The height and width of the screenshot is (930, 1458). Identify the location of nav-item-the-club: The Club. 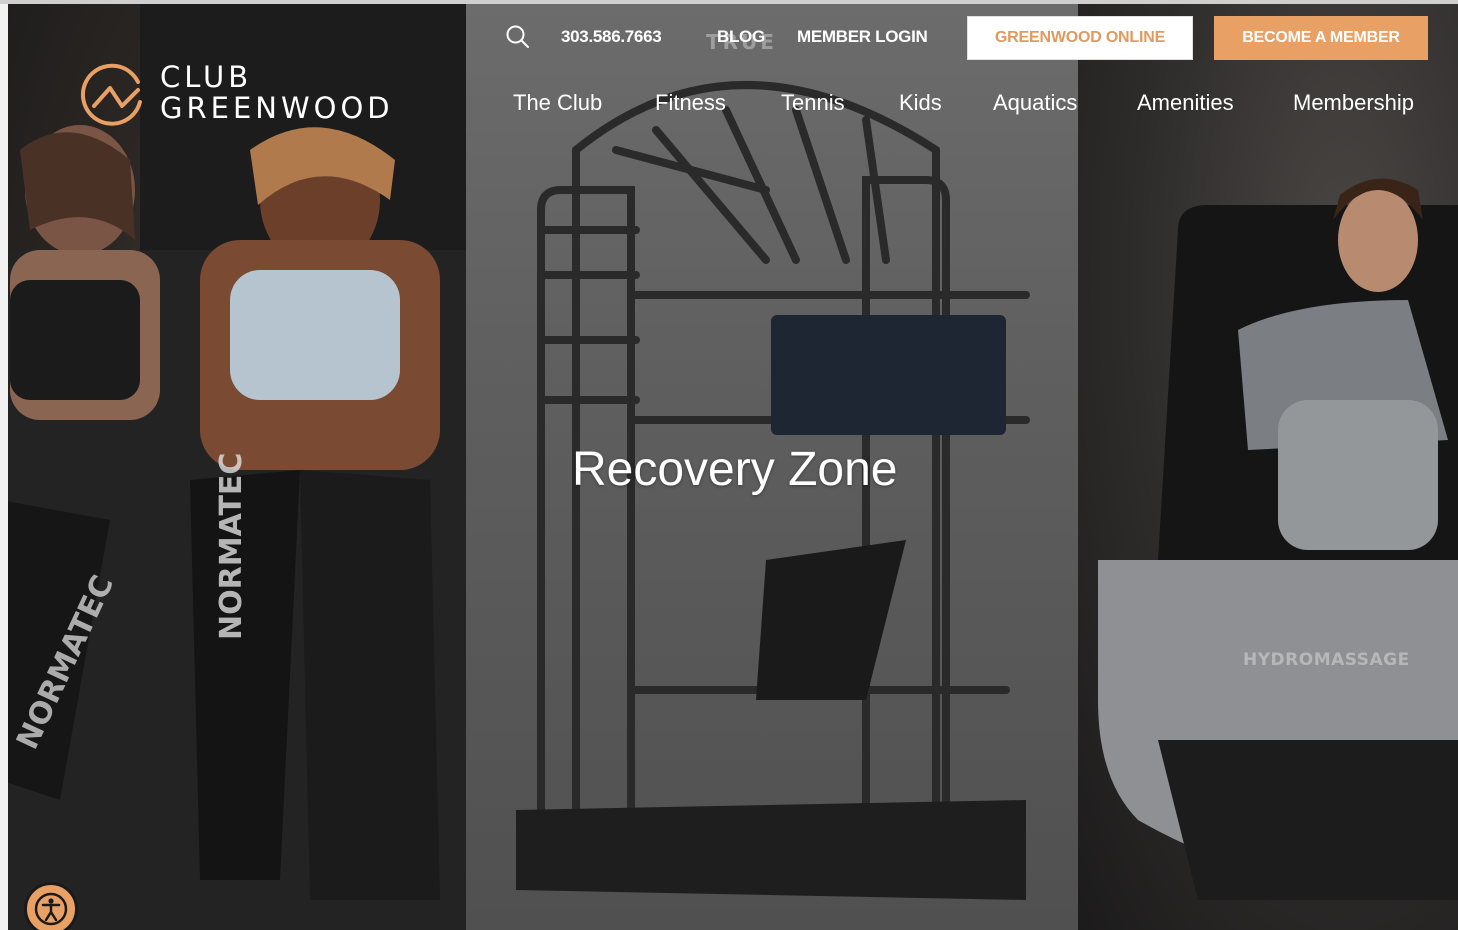
(557, 103).